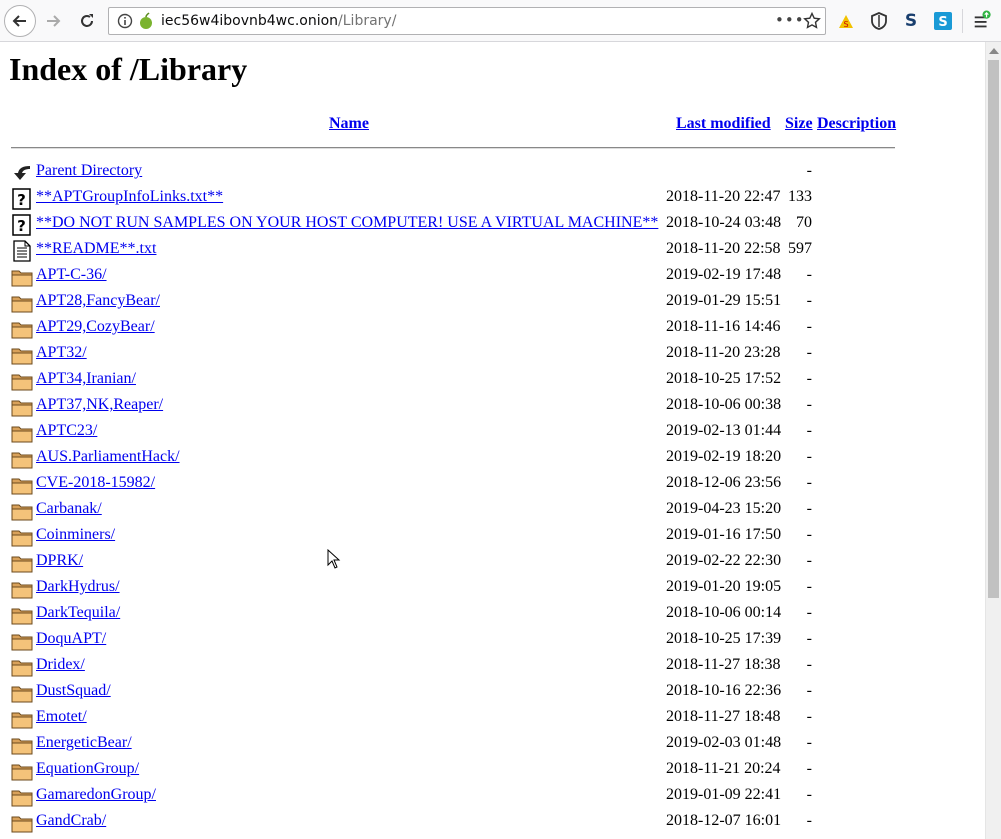  I want to click on entry-link: Carbanak/, so click(69, 509).